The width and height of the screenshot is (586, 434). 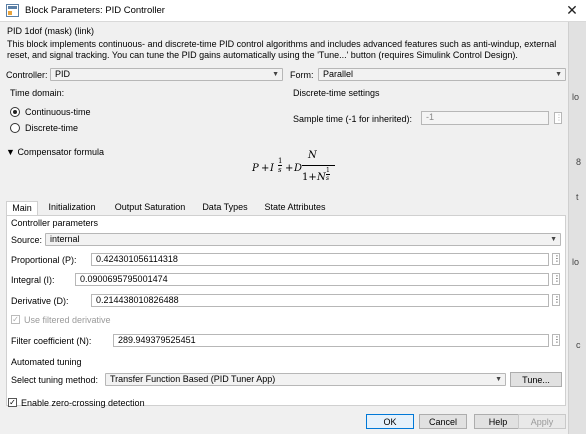 What do you see at coordinates (63, 74) in the screenshot?
I see `controller-value: PID` at bounding box center [63, 74].